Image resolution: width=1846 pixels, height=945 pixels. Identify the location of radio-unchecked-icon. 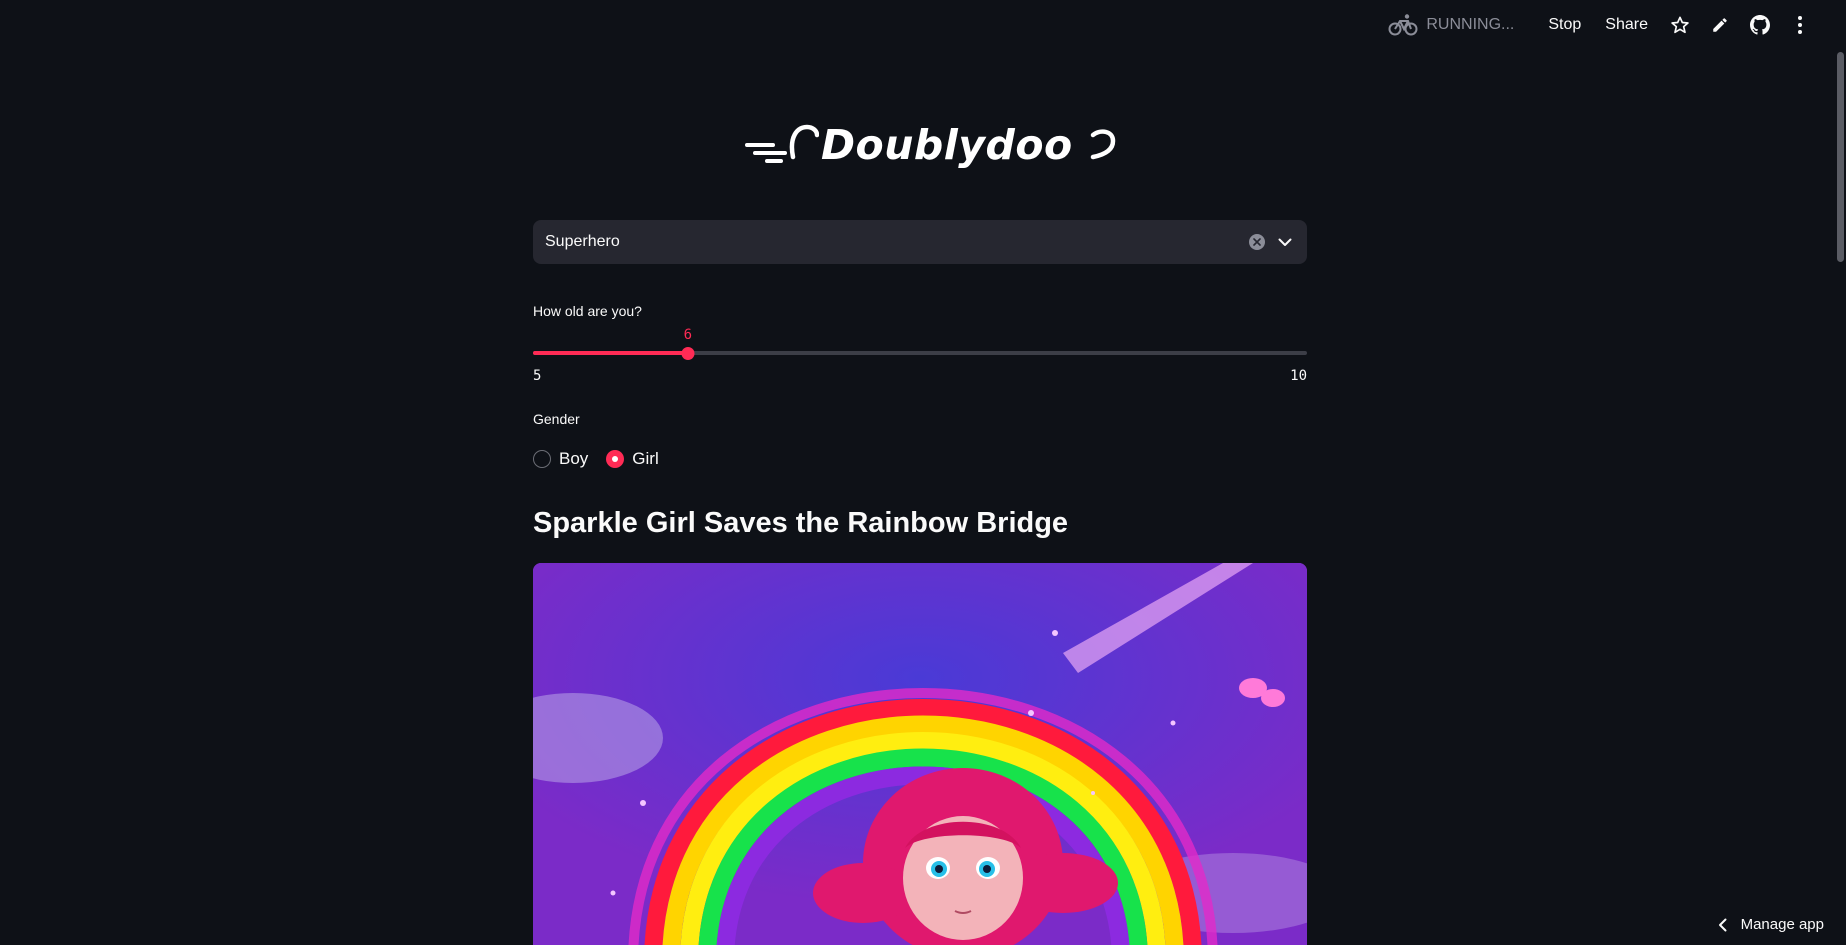
(542, 459).